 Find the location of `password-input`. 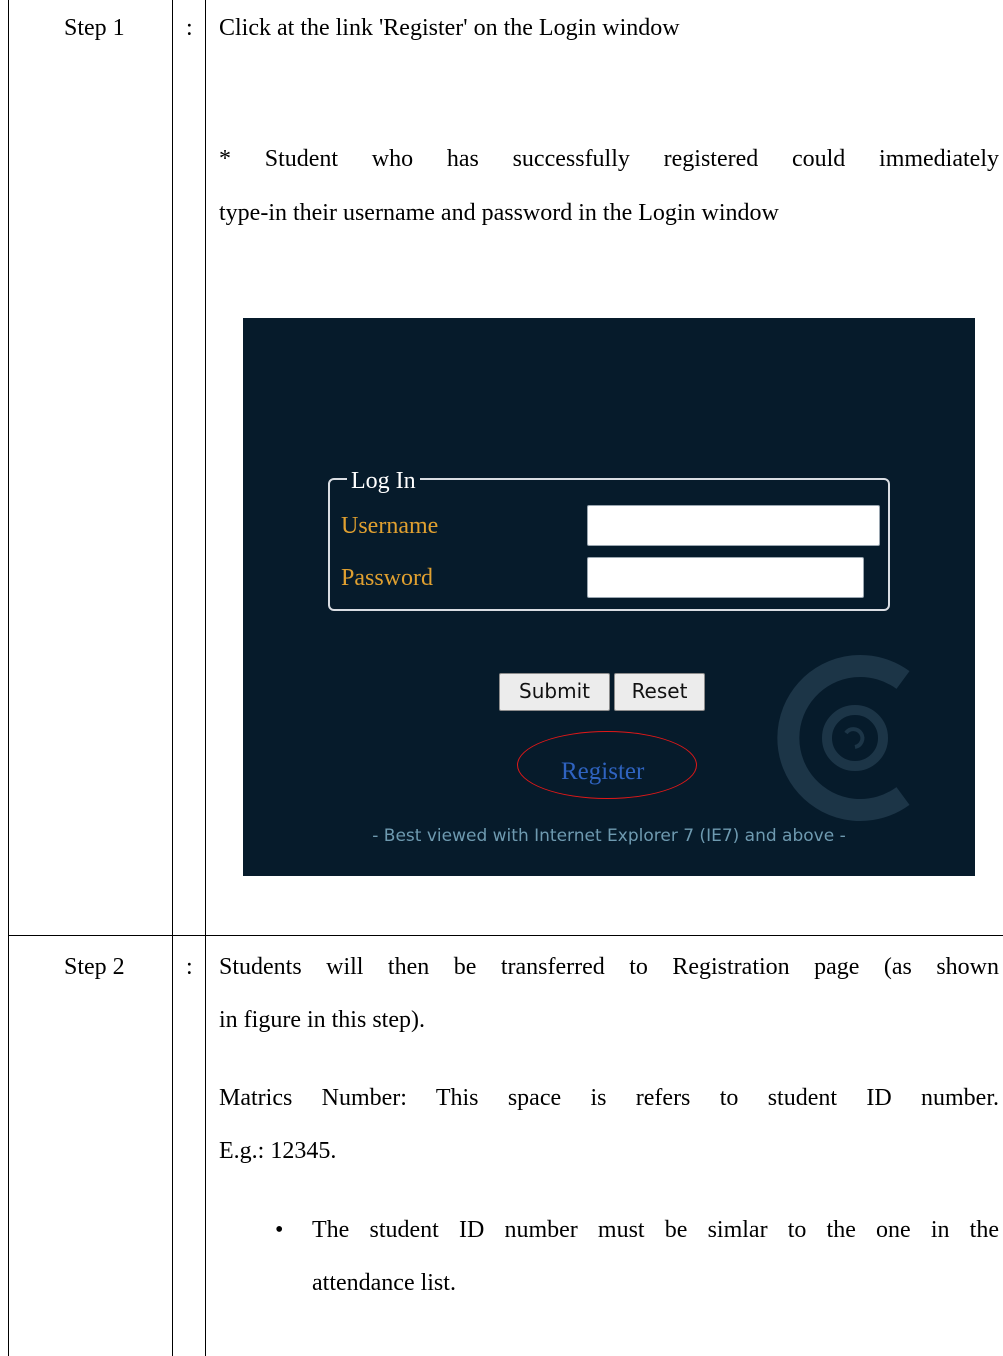

password-input is located at coordinates (725, 577).